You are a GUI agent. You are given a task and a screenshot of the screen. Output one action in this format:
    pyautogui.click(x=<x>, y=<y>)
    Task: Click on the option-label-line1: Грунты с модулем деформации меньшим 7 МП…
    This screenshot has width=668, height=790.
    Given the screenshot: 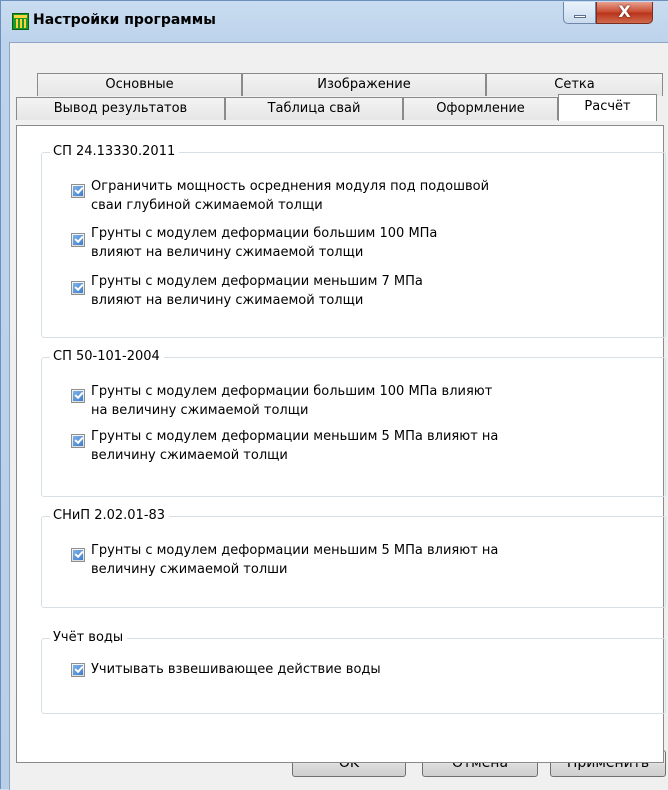 What is the action you would take?
    pyautogui.click(x=257, y=281)
    